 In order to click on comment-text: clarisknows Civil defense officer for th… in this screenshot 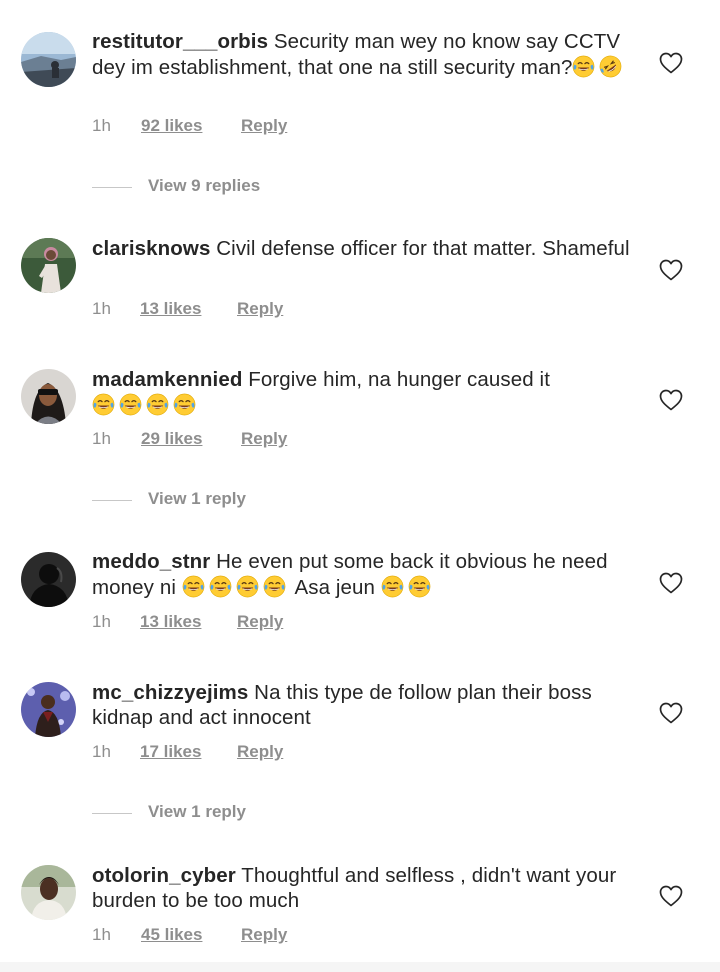, I will do `click(362, 249)`.